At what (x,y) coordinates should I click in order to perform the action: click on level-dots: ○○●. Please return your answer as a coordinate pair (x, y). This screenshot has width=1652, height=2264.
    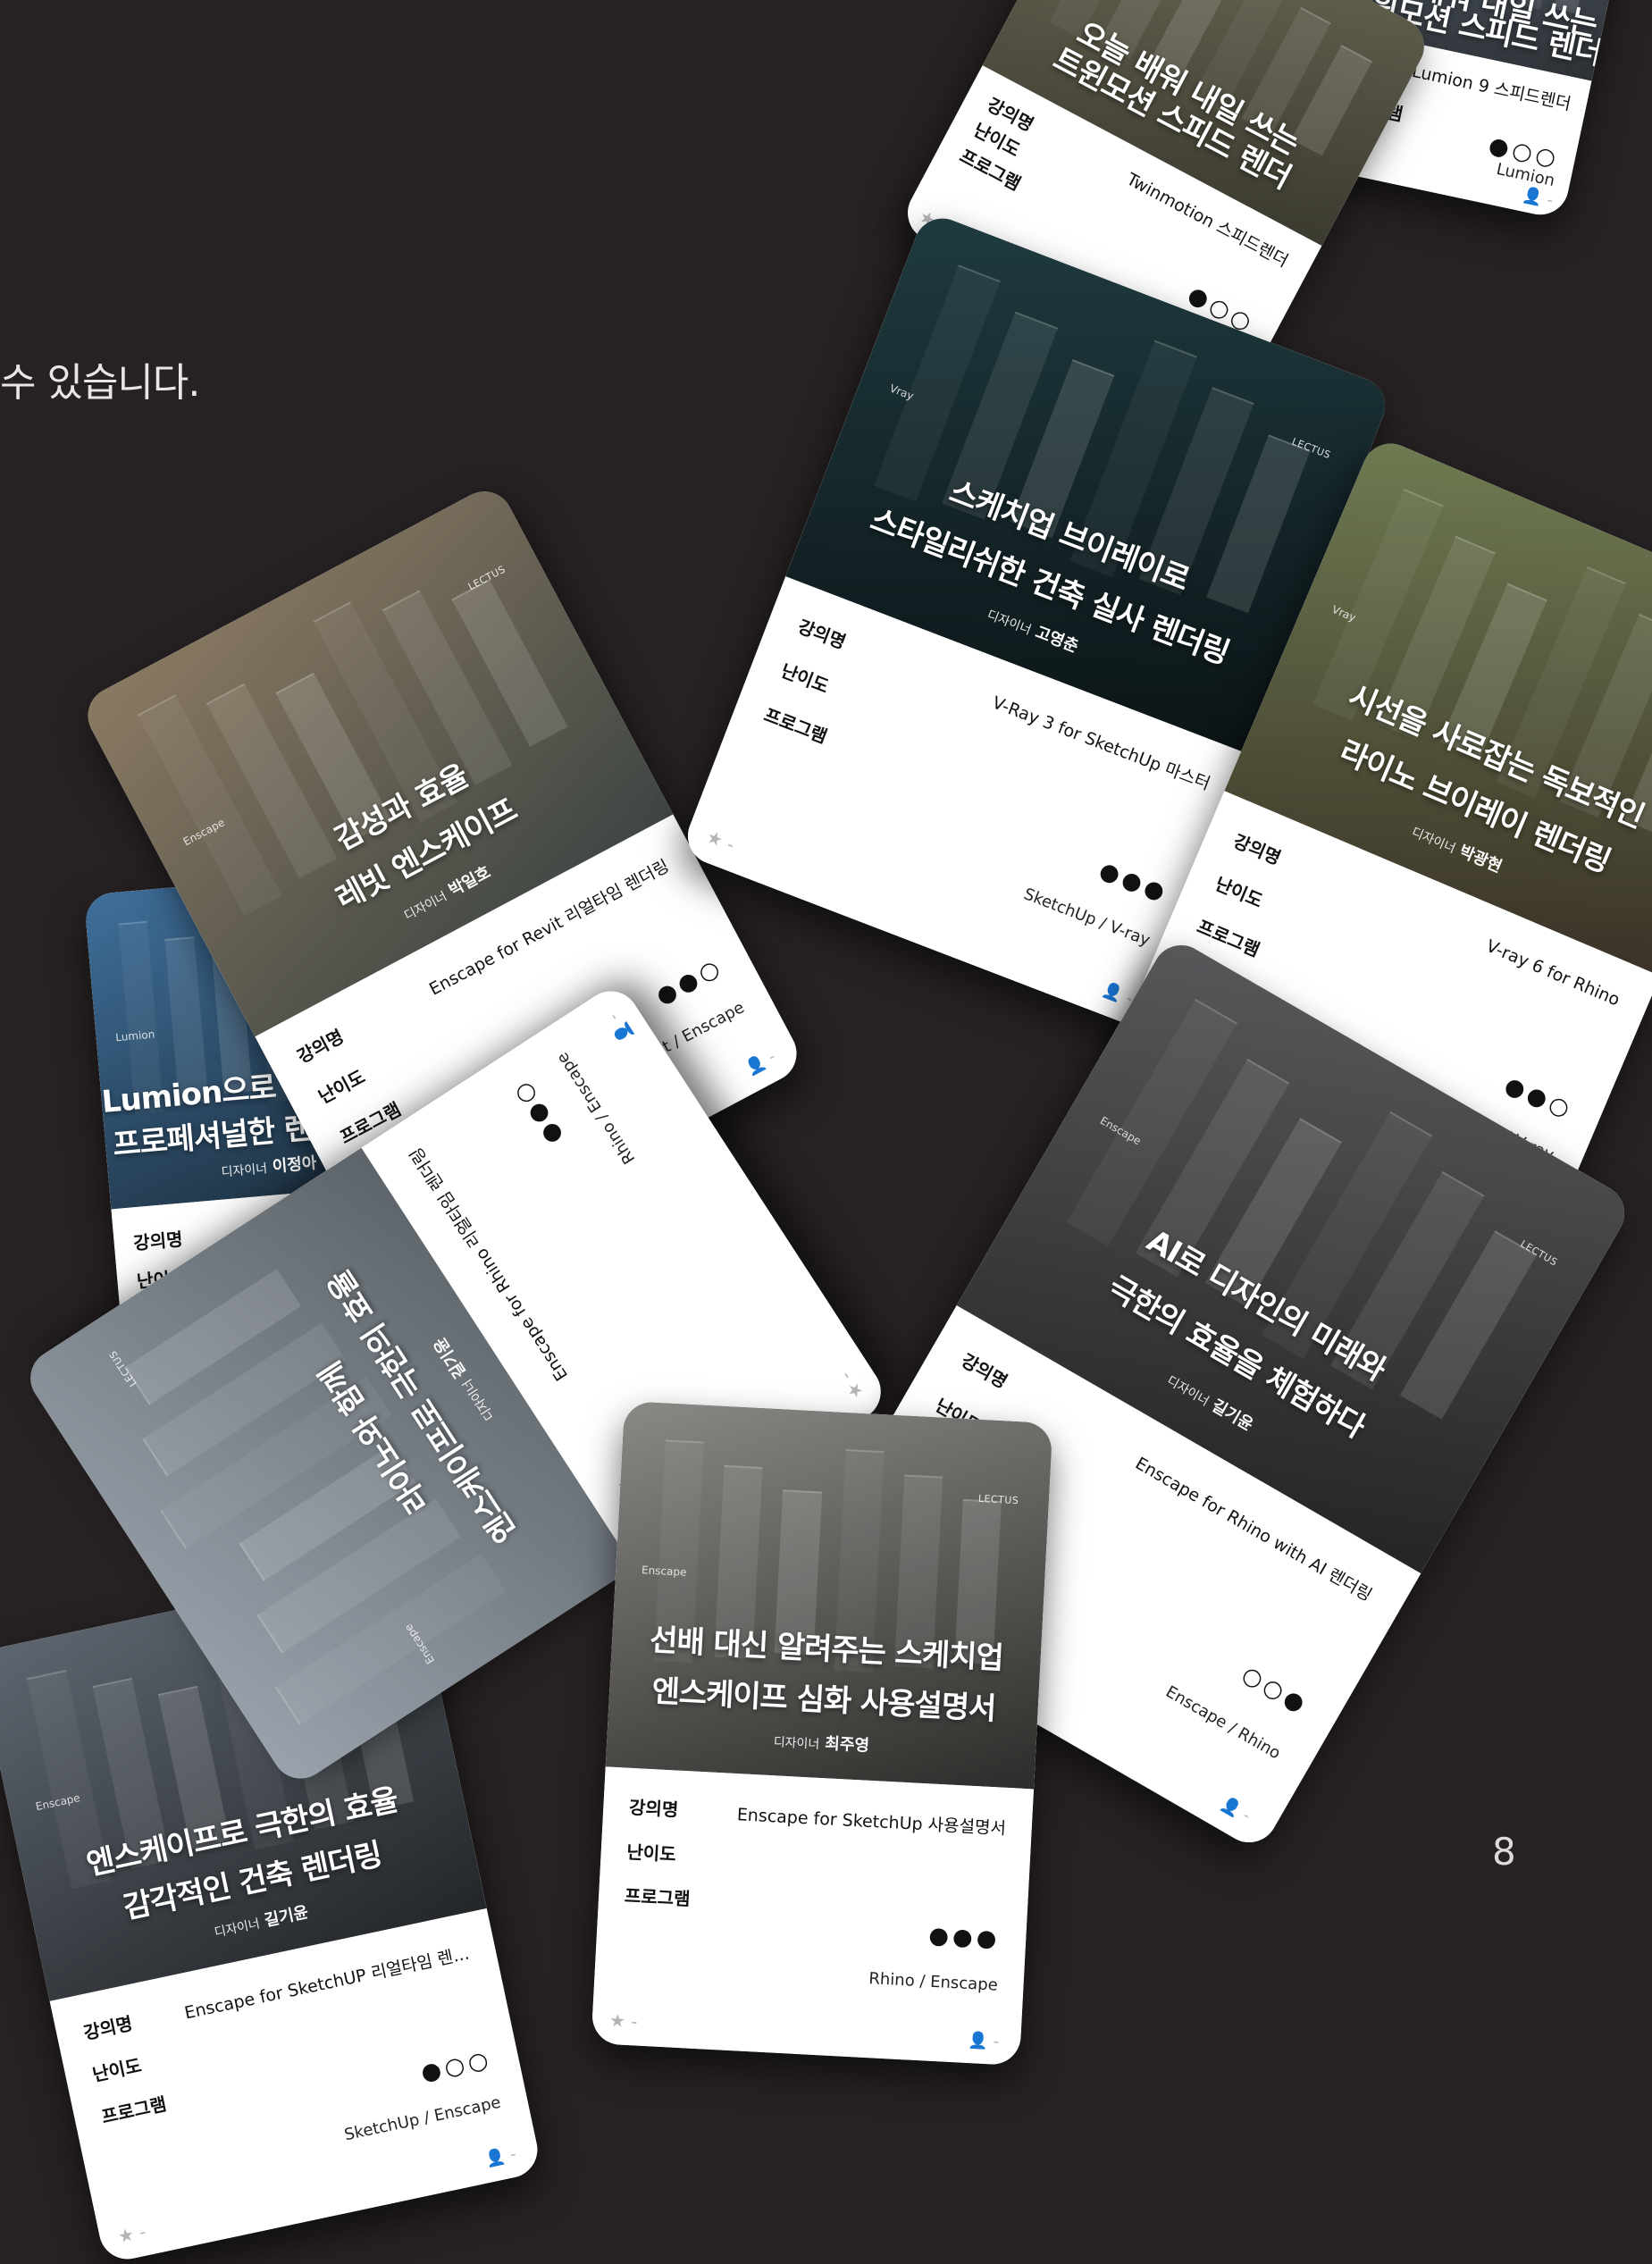
    Looking at the image, I should click on (1274, 1691).